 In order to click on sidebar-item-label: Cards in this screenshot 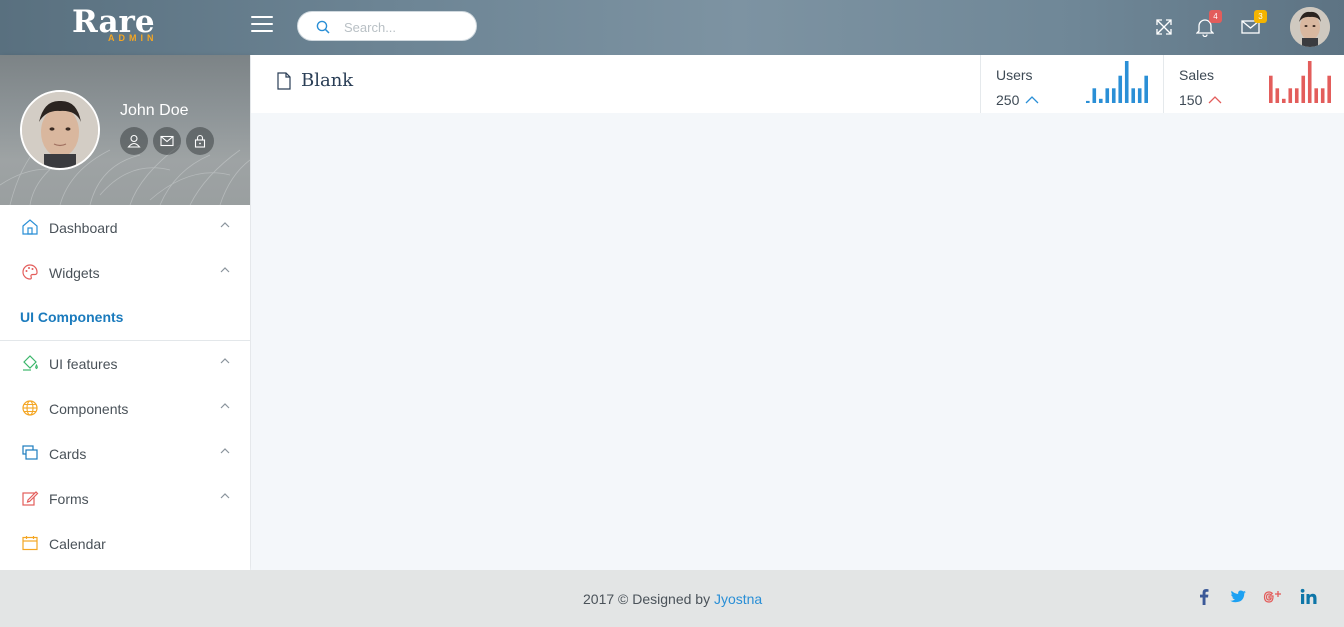, I will do `click(68, 454)`.